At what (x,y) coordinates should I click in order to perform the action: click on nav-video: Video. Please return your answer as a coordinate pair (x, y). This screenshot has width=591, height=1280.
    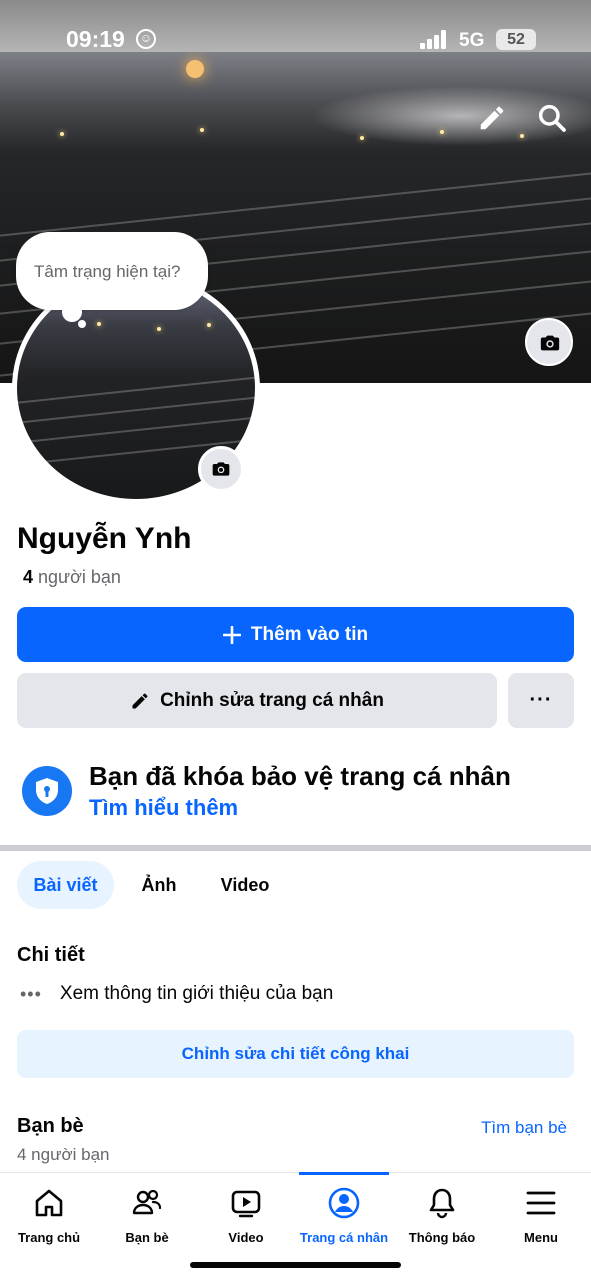
    Looking at the image, I should click on (246, 1213).